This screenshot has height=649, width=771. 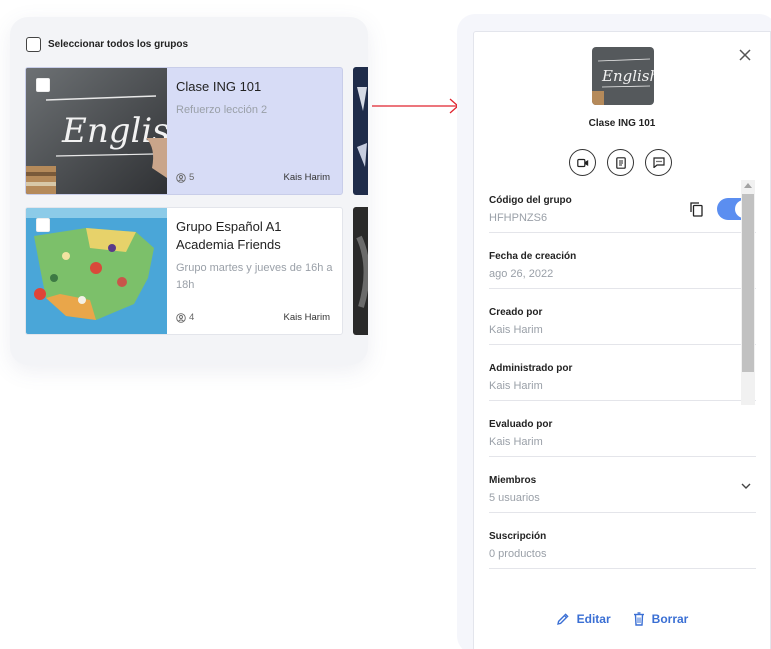 I want to click on group-code-row: Código del grupo HFHPNZS6, so click(x=622, y=205).